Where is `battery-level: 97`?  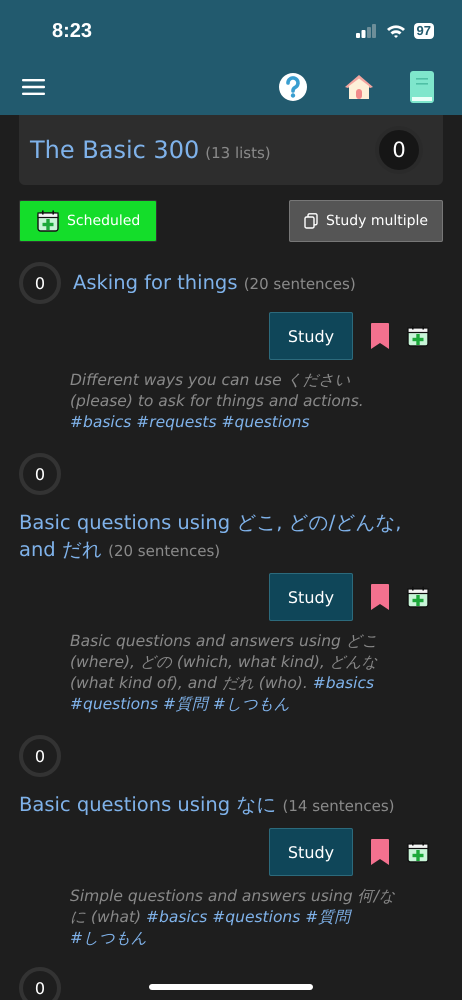
battery-level: 97 is located at coordinates (424, 31).